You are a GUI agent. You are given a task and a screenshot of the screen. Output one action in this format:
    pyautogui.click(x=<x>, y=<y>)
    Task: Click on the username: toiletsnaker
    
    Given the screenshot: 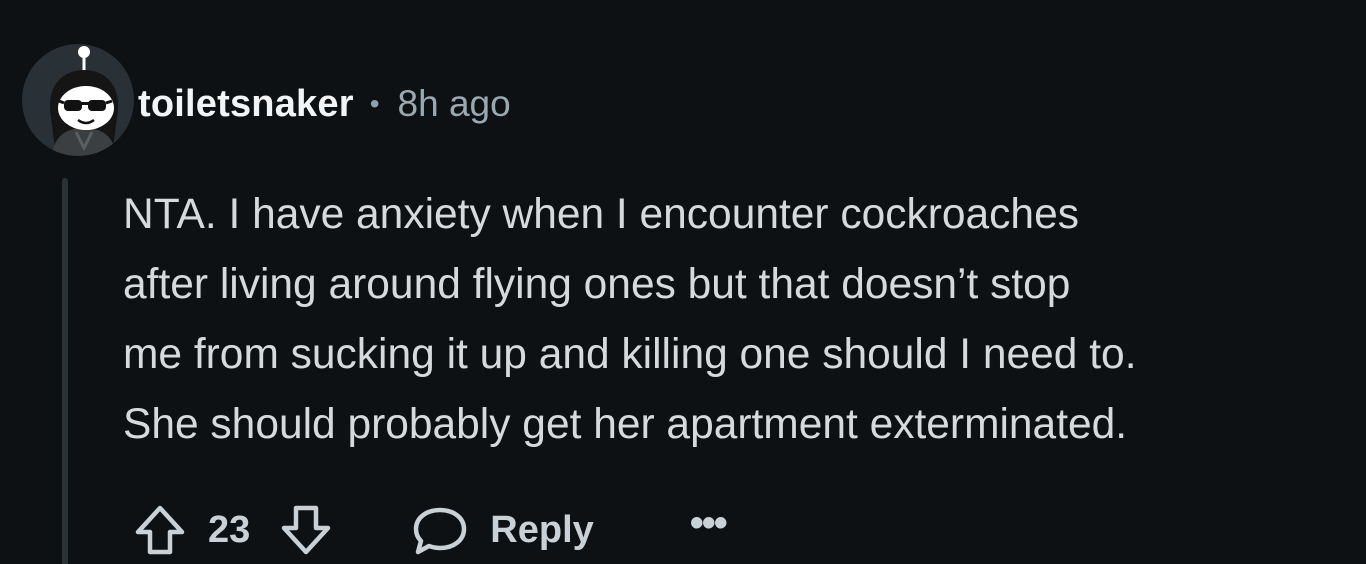 What is the action you would take?
    pyautogui.click(x=246, y=104)
    